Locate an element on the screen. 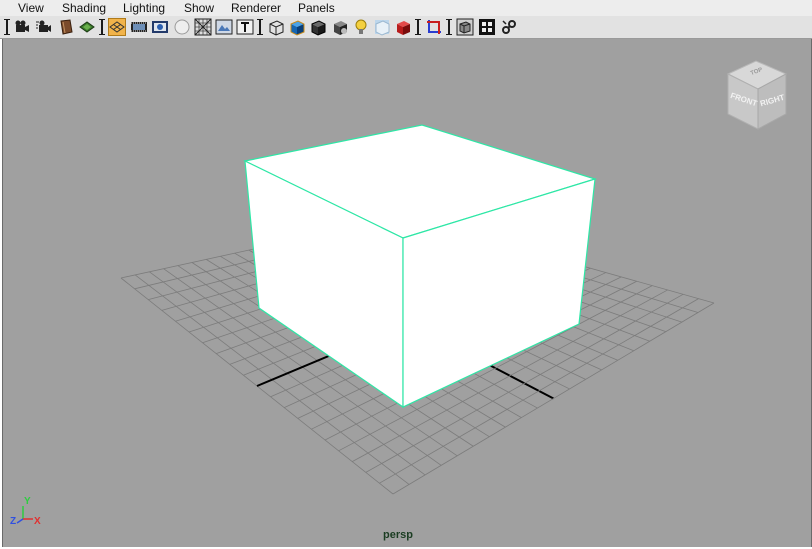 The height and width of the screenshot is (549, 812). shade-wireframe-icon is located at coordinates (318, 27).